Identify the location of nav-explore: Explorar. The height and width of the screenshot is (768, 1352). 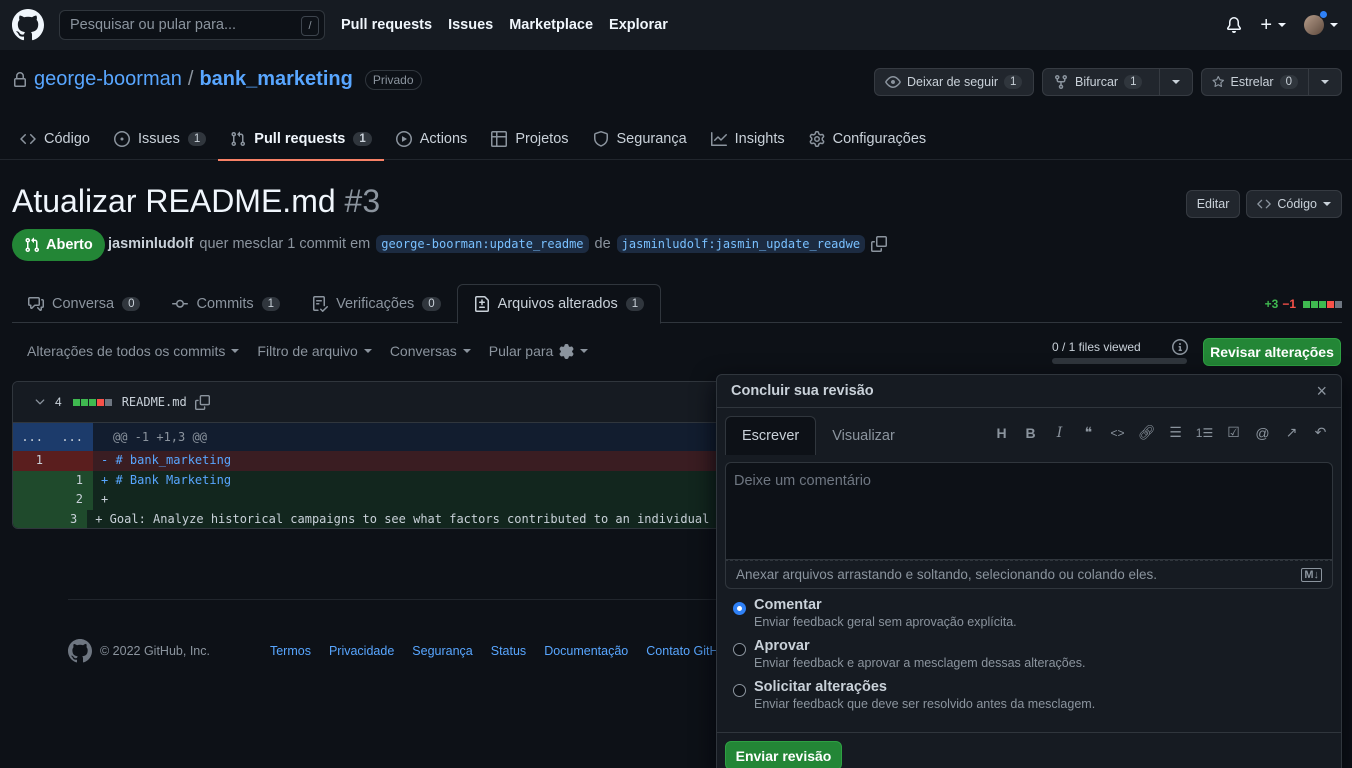
(638, 25).